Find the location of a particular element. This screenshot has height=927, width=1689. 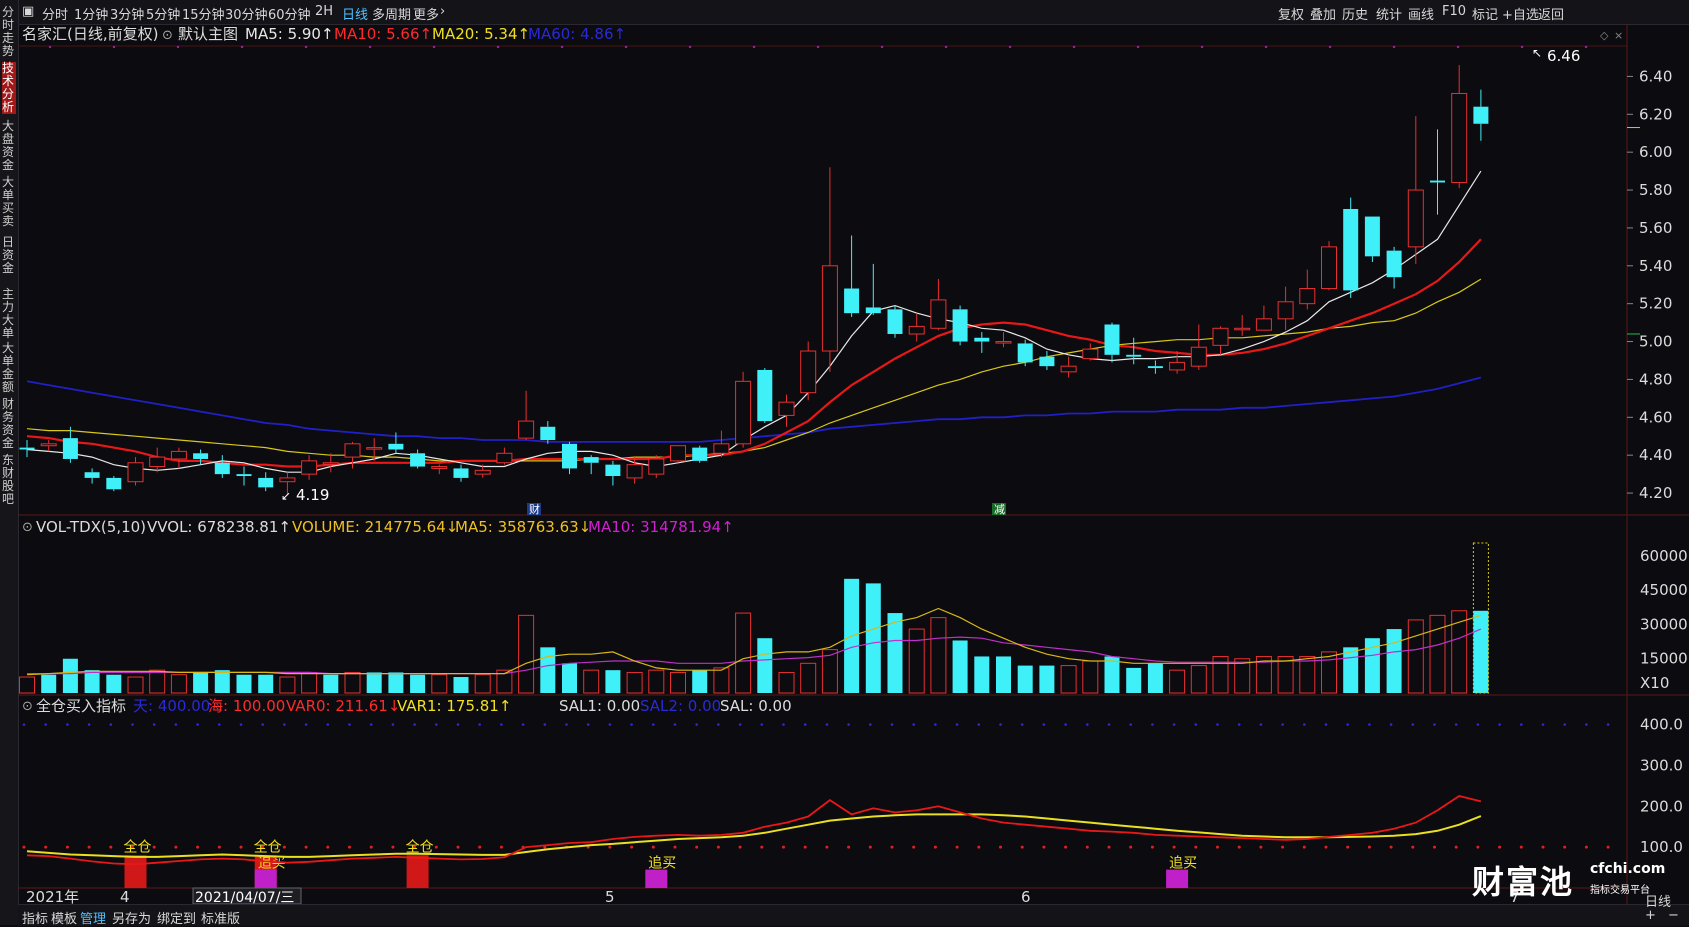

ma60-line is located at coordinates (754, 409).